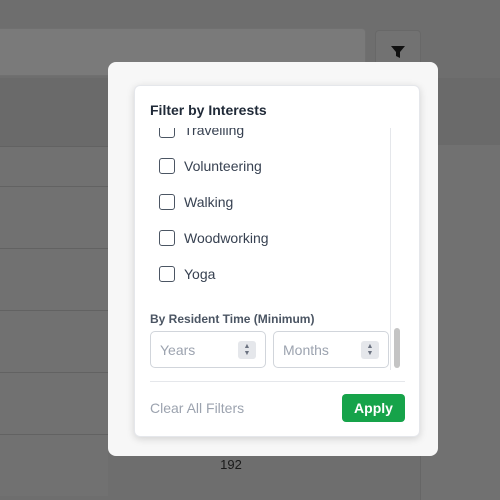 The image size is (500, 500). Describe the element at coordinates (208, 110) in the screenshot. I see `panel-title: Filter by Interests` at that location.